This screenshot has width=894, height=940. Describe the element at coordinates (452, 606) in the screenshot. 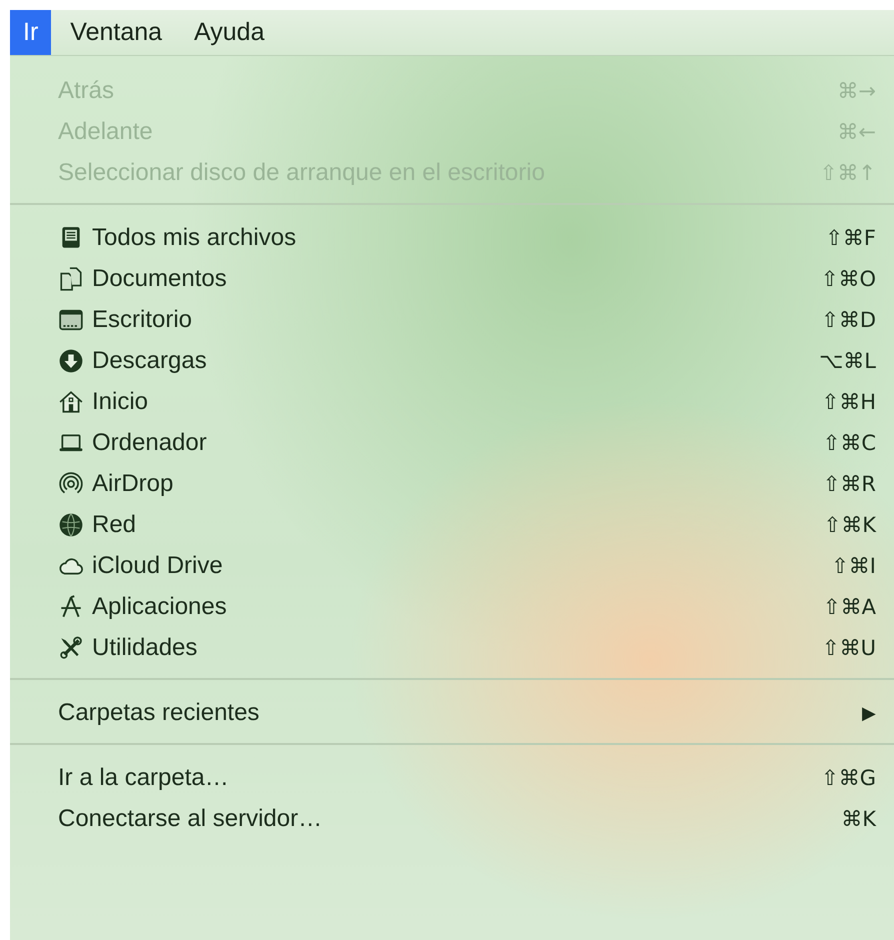

I see `menu-item: Aplicaciones ⇧⌘A` at that location.